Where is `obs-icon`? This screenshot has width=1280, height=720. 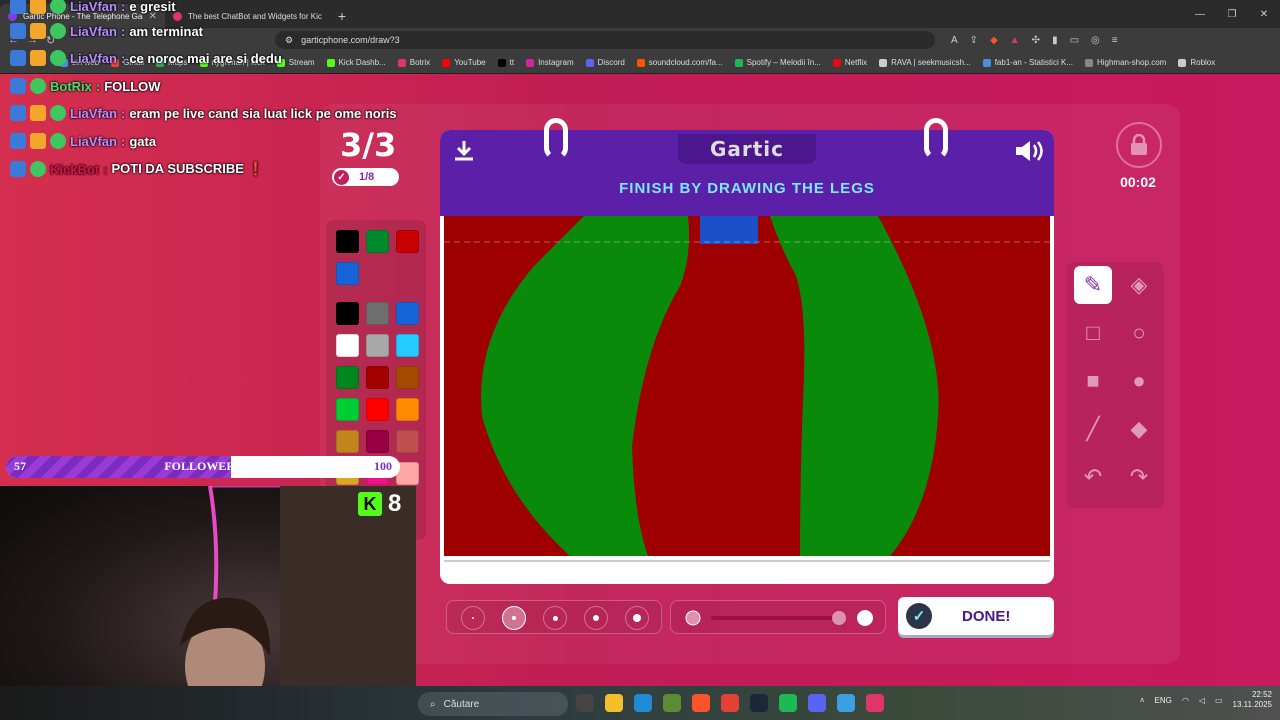 obs-icon is located at coordinates (585, 703).